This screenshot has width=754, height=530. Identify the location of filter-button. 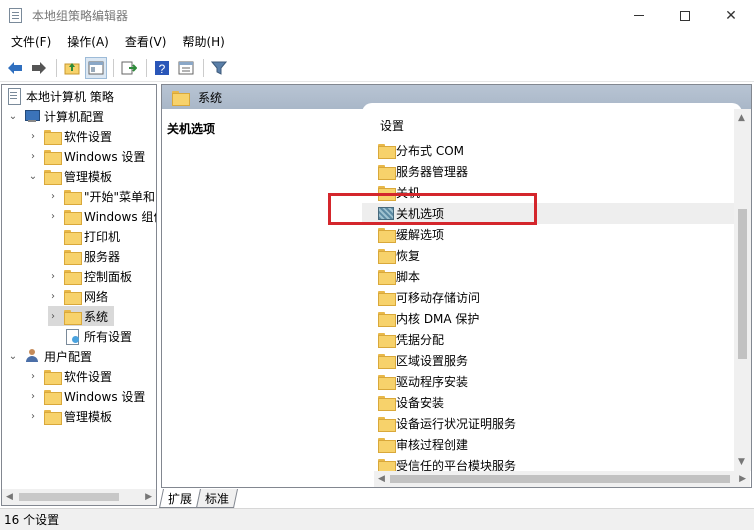
(219, 68).